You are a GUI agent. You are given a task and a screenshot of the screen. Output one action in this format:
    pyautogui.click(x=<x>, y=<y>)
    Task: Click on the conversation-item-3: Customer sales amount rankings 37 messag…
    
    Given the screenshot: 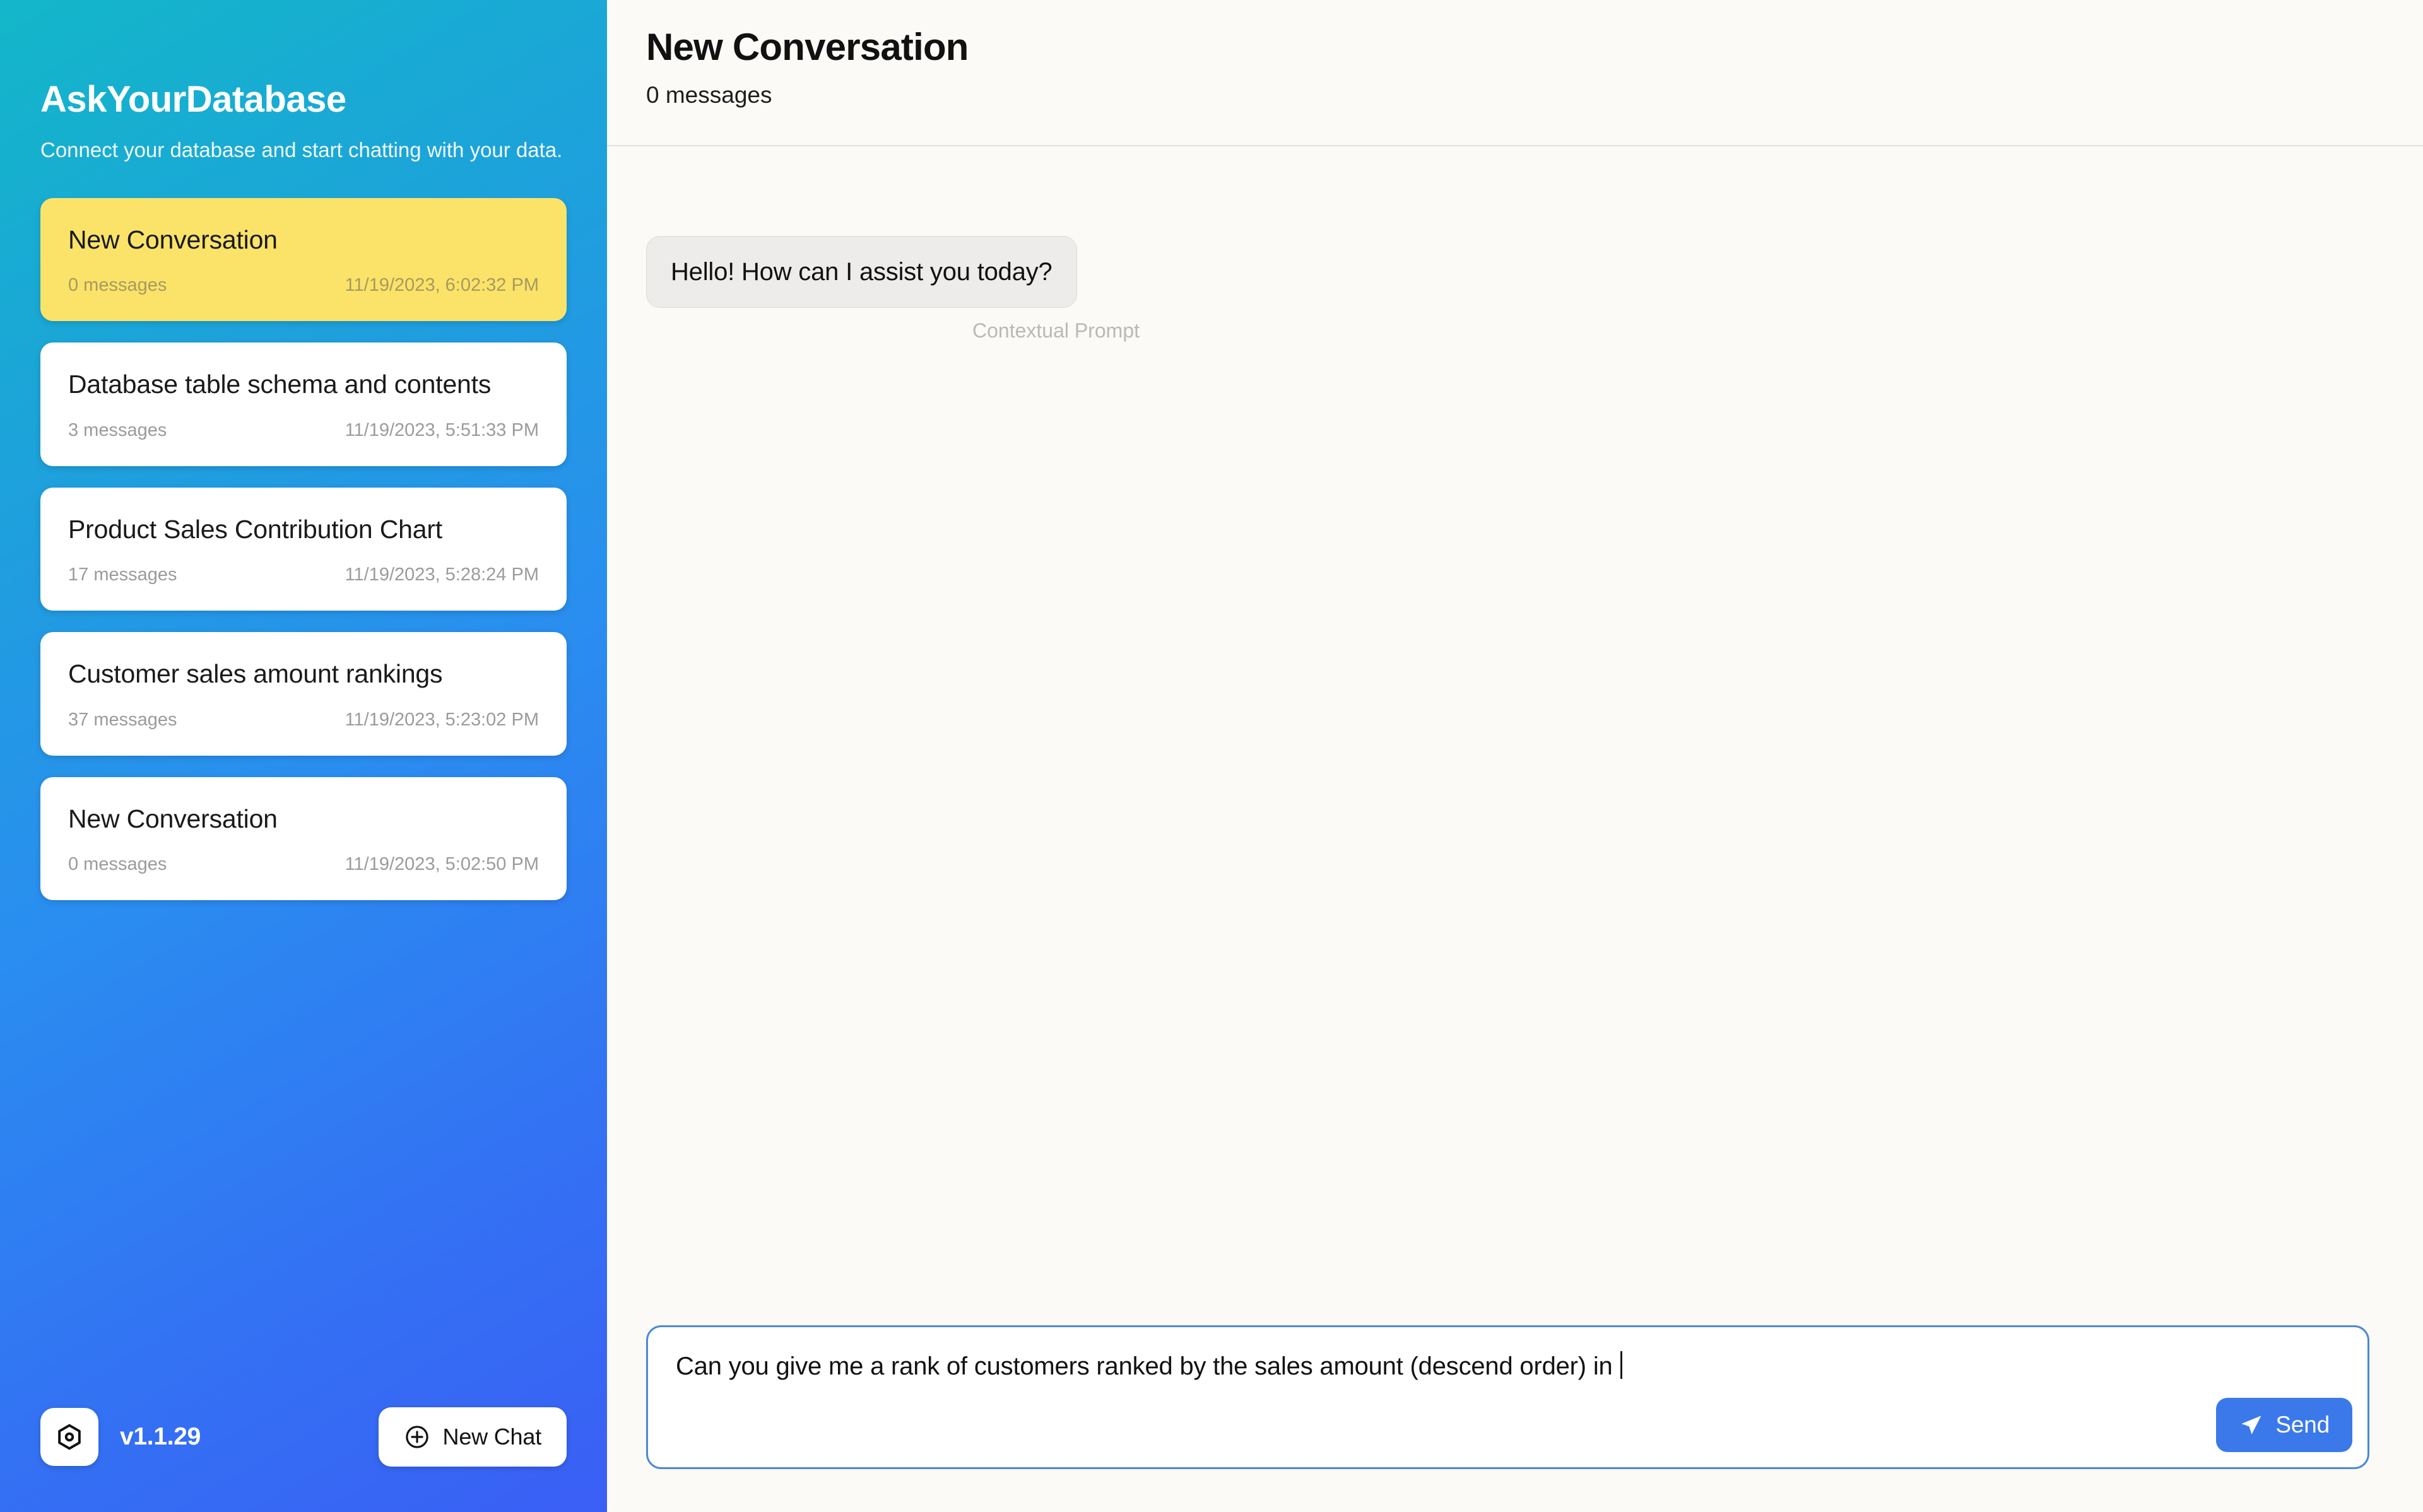 What is the action you would take?
    pyautogui.click(x=303, y=694)
    